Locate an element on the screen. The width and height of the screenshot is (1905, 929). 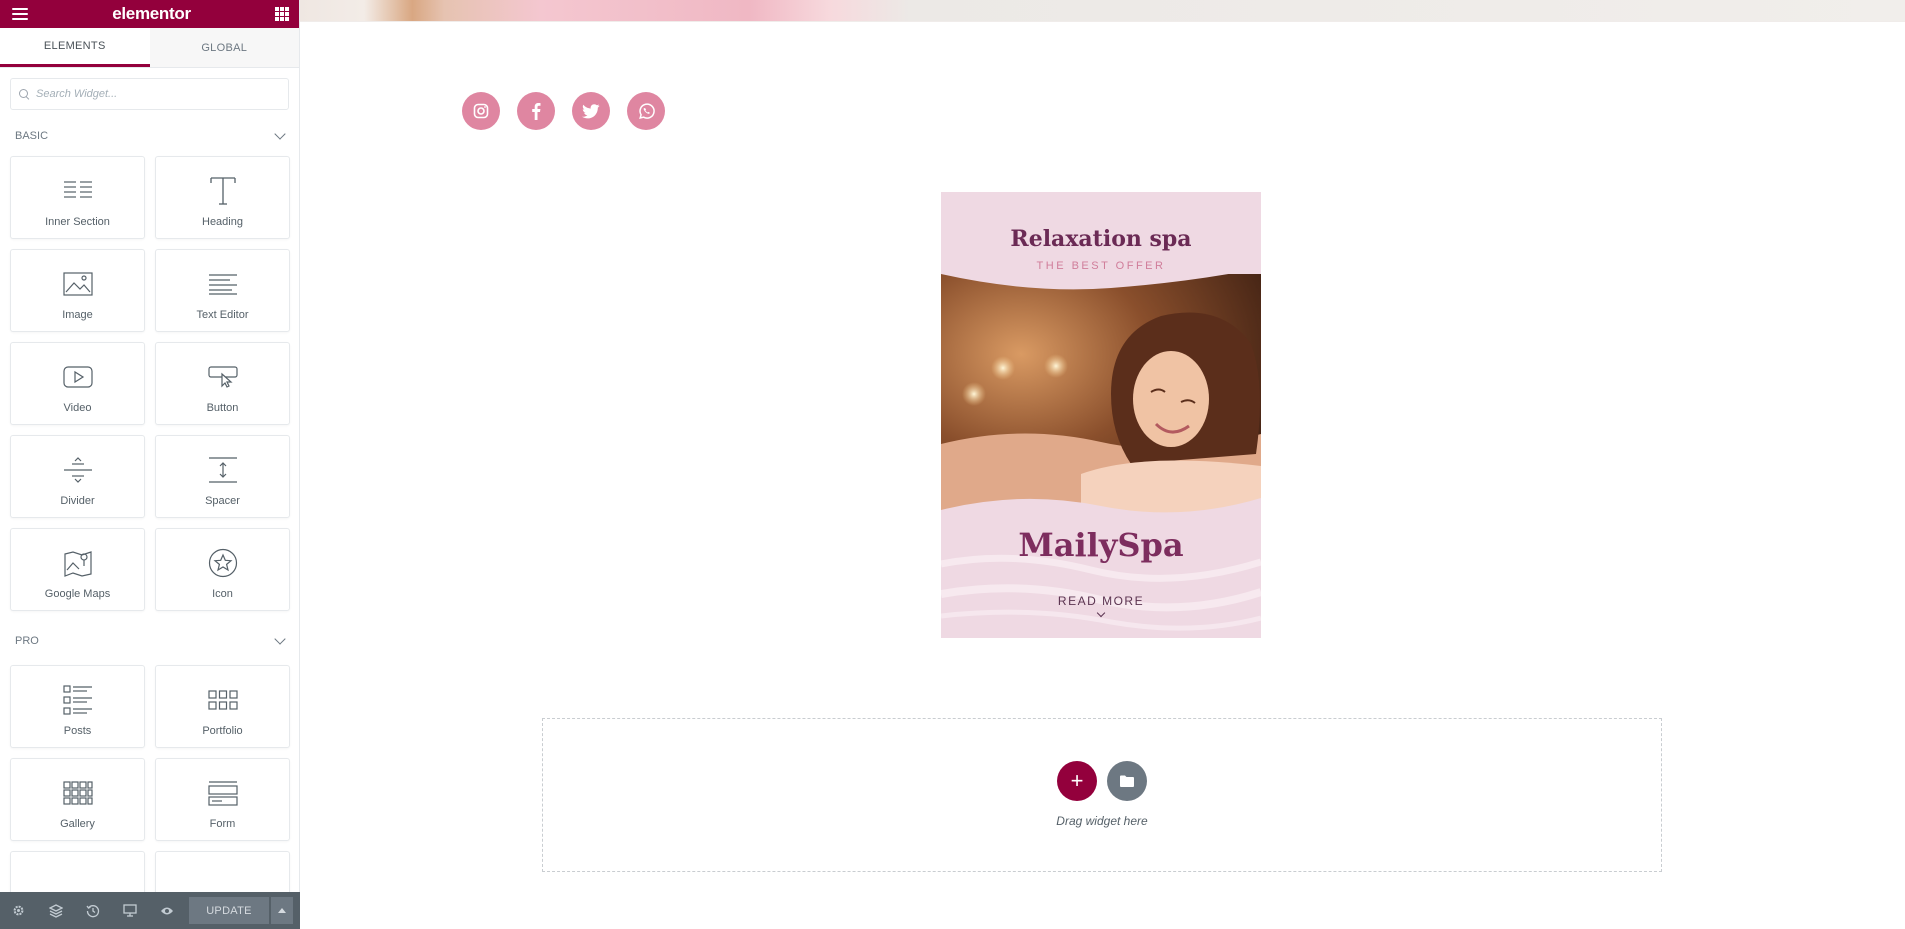
category-pro-label: PRO is located at coordinates (27, 641).